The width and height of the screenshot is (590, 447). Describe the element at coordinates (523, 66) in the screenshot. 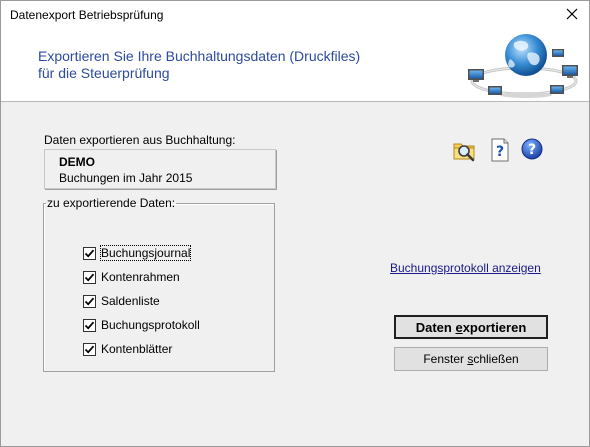

I see `network-globe-icon` at that location.